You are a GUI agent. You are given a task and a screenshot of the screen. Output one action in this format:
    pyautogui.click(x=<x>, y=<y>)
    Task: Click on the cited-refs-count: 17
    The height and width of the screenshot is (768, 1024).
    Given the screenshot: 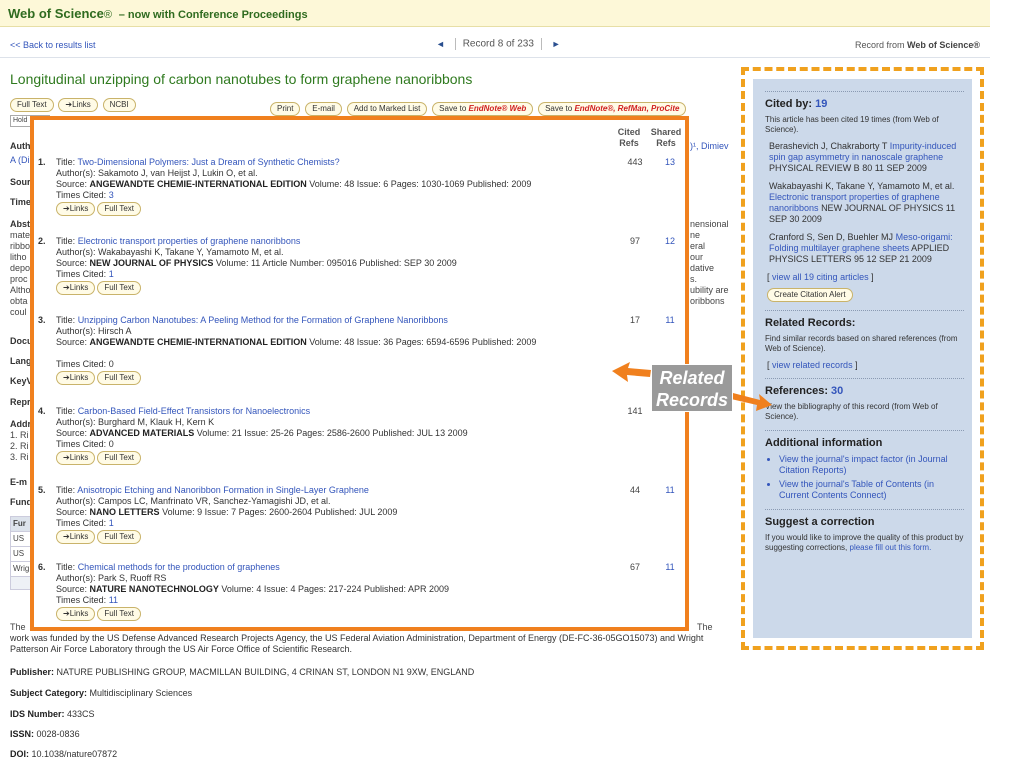 What is the action you would take?
    pyautogui.click(x=634, y=320)
    